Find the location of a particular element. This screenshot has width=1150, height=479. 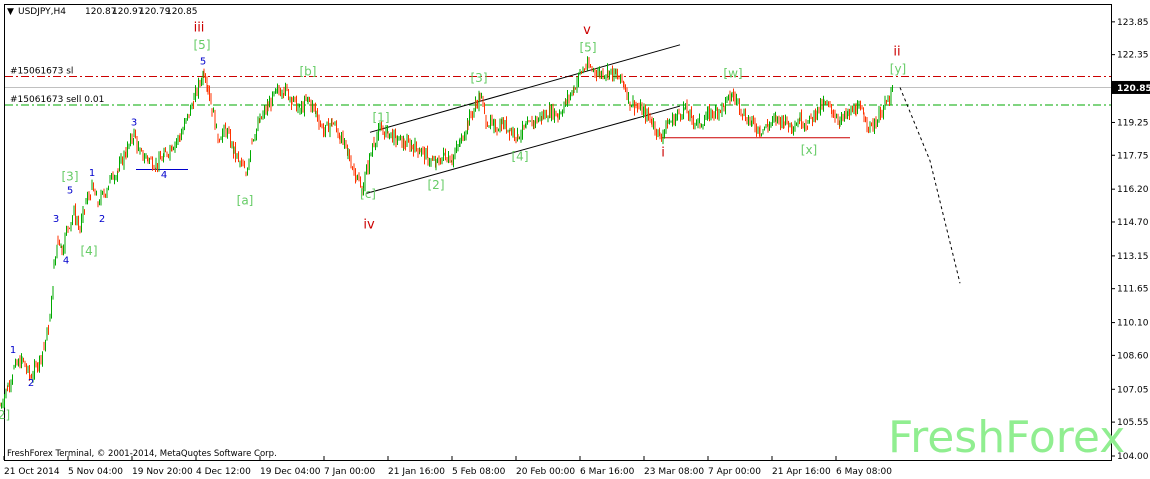

y-tick-label: 123.85 is located at coordinates (1133, 23).